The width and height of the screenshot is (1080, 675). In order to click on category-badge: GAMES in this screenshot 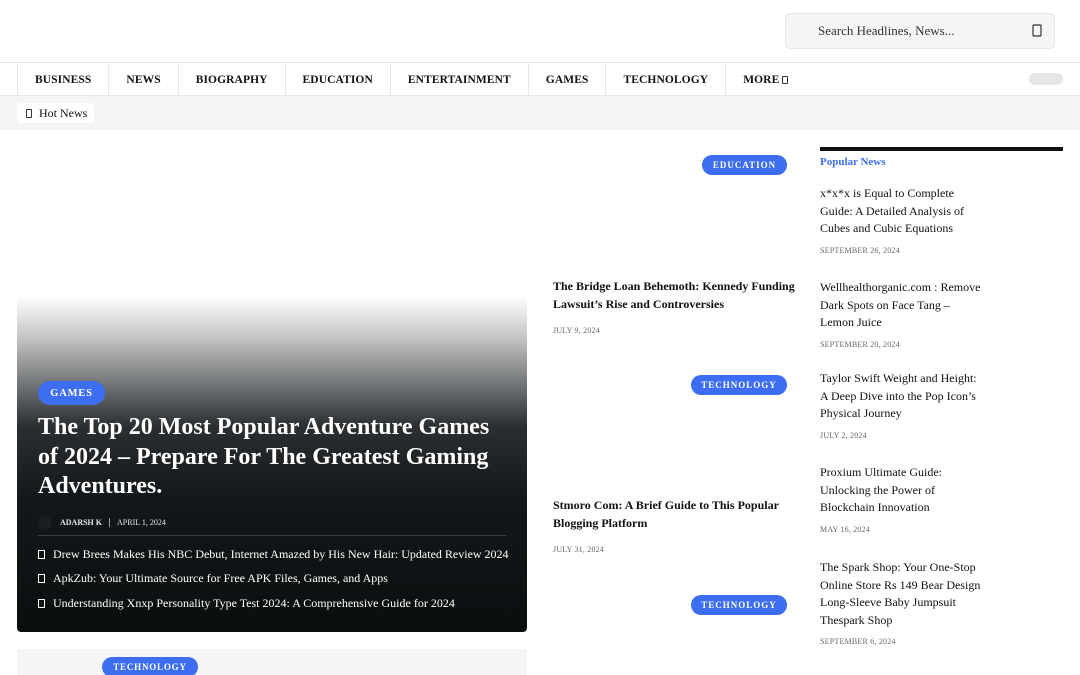, I will do `click(71, 393)`.